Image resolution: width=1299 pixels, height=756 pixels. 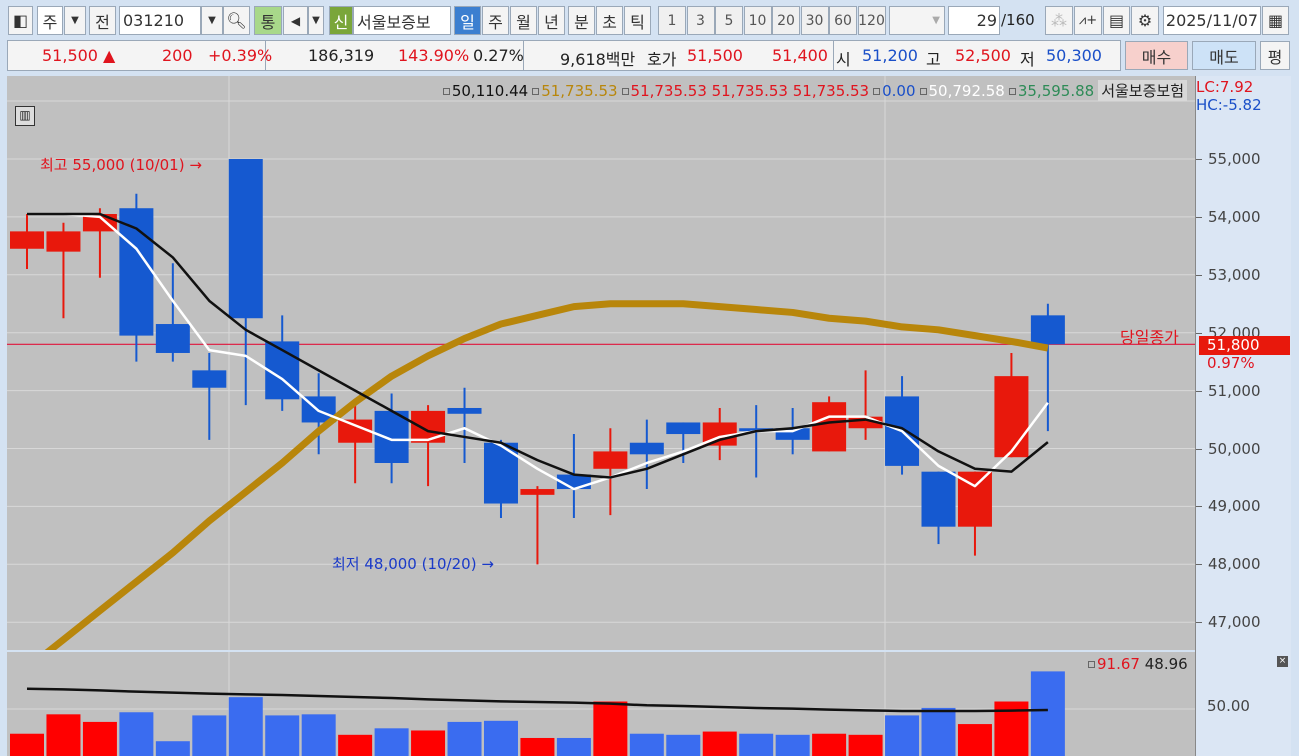 What do you see at coordinates (495, 20) in the screenshot?
I see `period-tab-1: 주` at bounding box center [495, 20].